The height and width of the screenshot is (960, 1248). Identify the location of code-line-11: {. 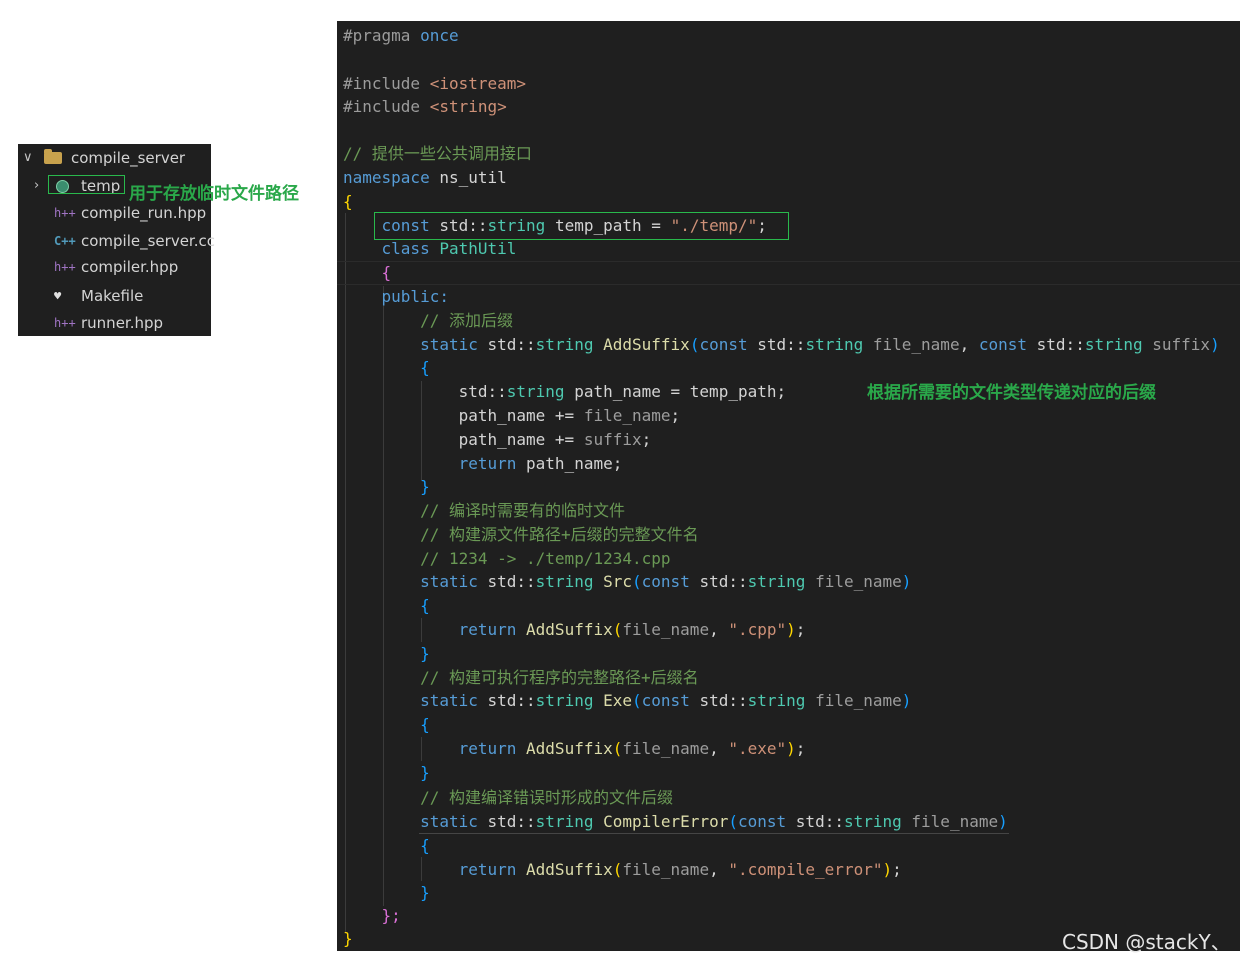
(367, 273).